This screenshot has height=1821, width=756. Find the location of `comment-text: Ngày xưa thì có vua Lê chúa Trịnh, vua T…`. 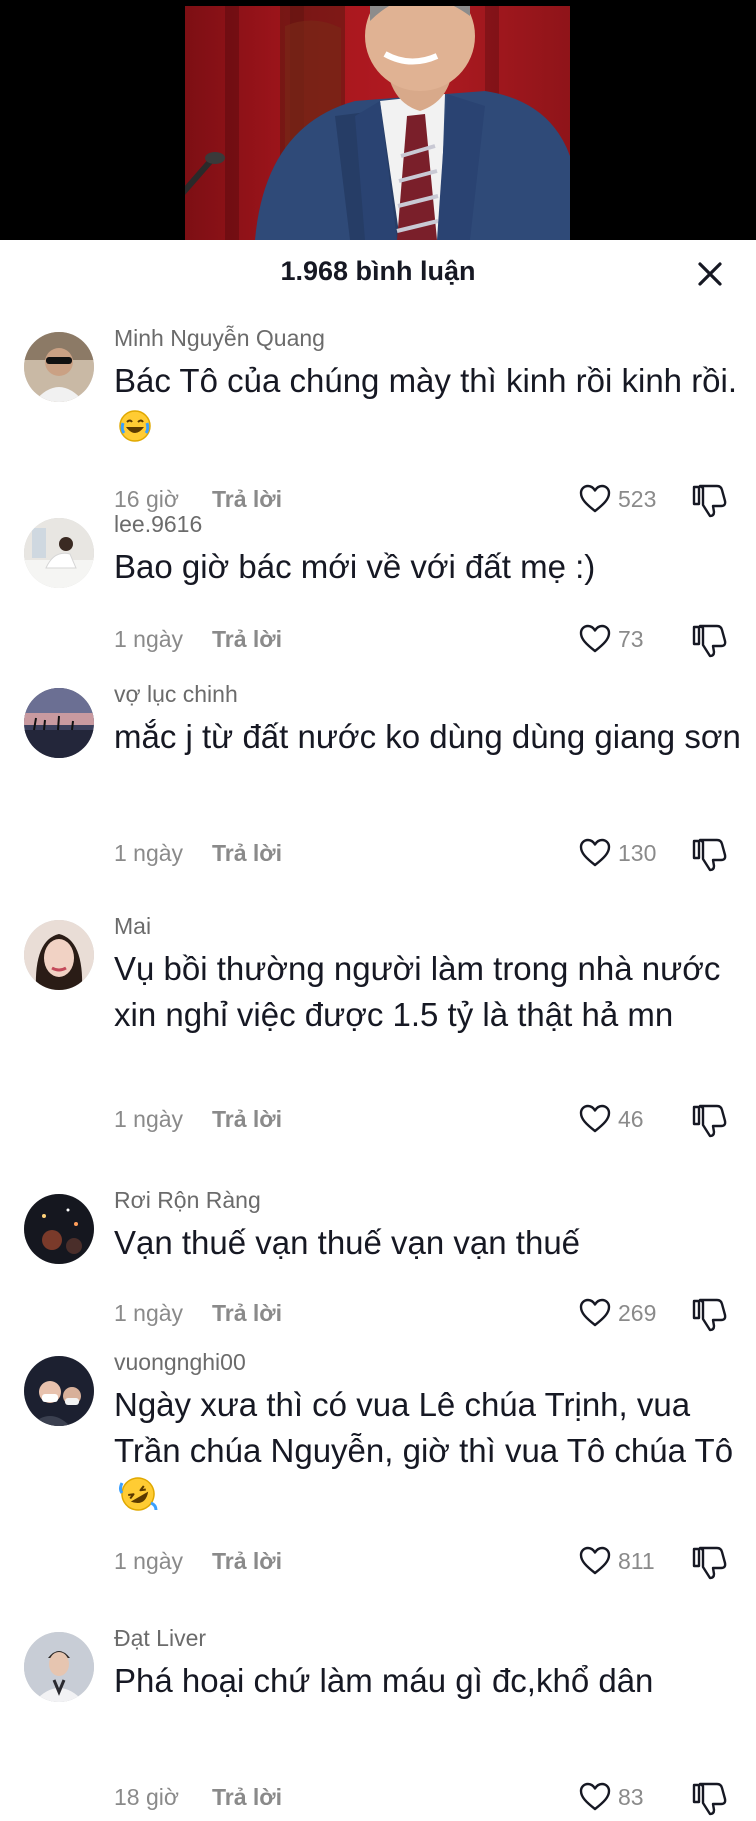

comment-text: Ngày xưa thì có vua Lê chúa Trịnh, vua T… is located at coordinates (434, 1453).